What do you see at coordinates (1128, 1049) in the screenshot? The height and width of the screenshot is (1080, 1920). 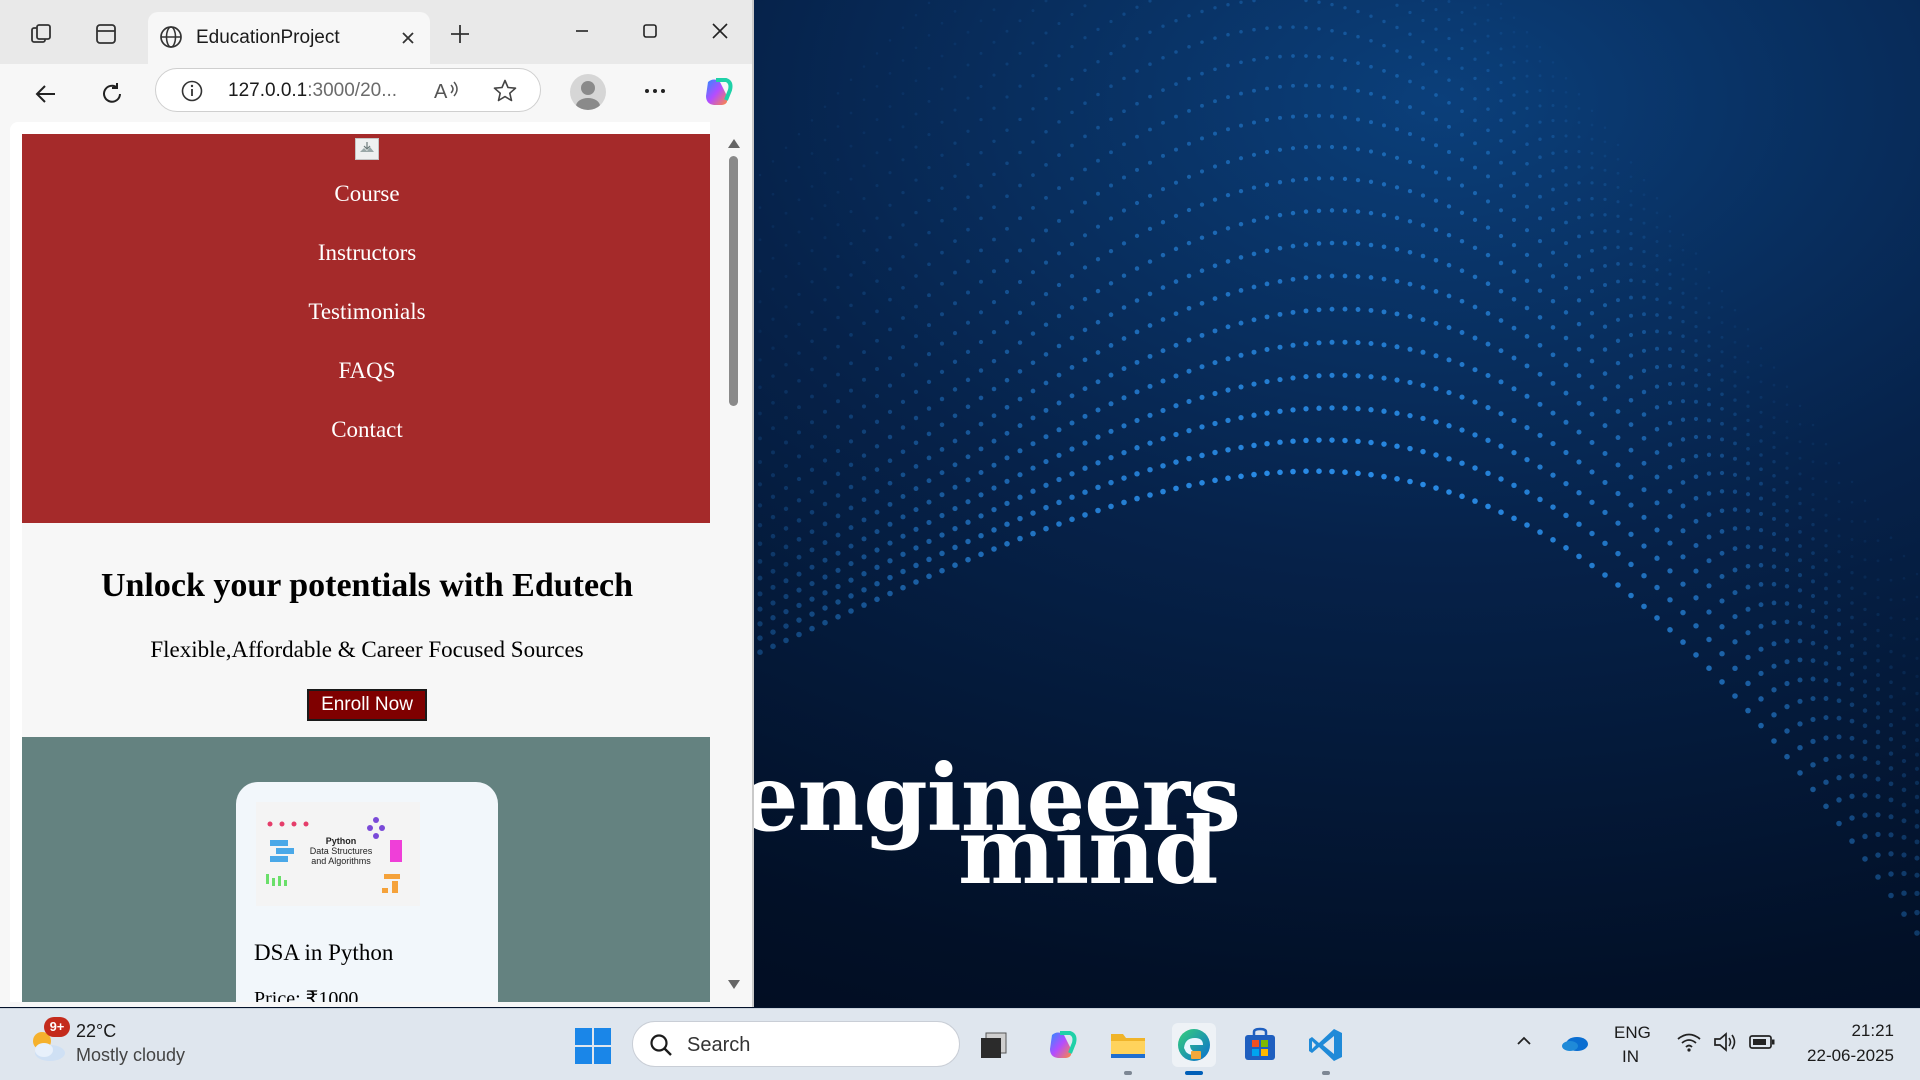 I see `file-explorer-icon` at bounding box center [1128, 1049].